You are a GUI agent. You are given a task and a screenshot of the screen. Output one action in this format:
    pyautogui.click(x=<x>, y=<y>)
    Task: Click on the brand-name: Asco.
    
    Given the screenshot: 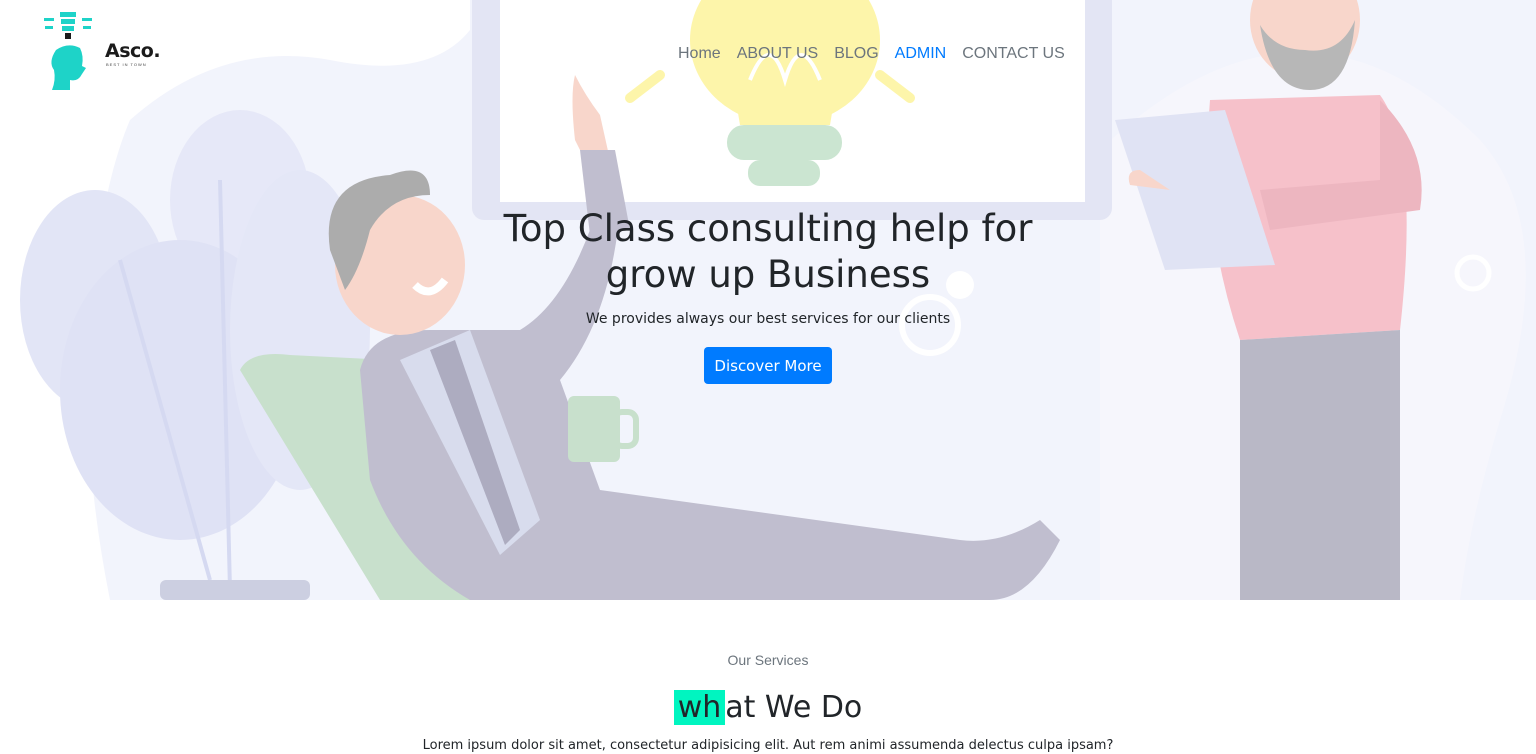 What is the action you would take?
    pyautogui.click(x=133, y=51)
    